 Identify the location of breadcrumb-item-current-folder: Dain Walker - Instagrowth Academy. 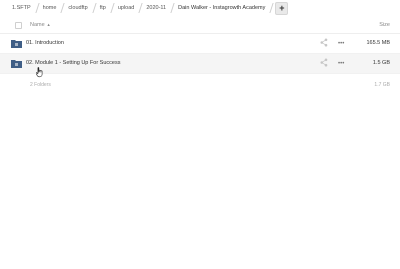
(224, 8).